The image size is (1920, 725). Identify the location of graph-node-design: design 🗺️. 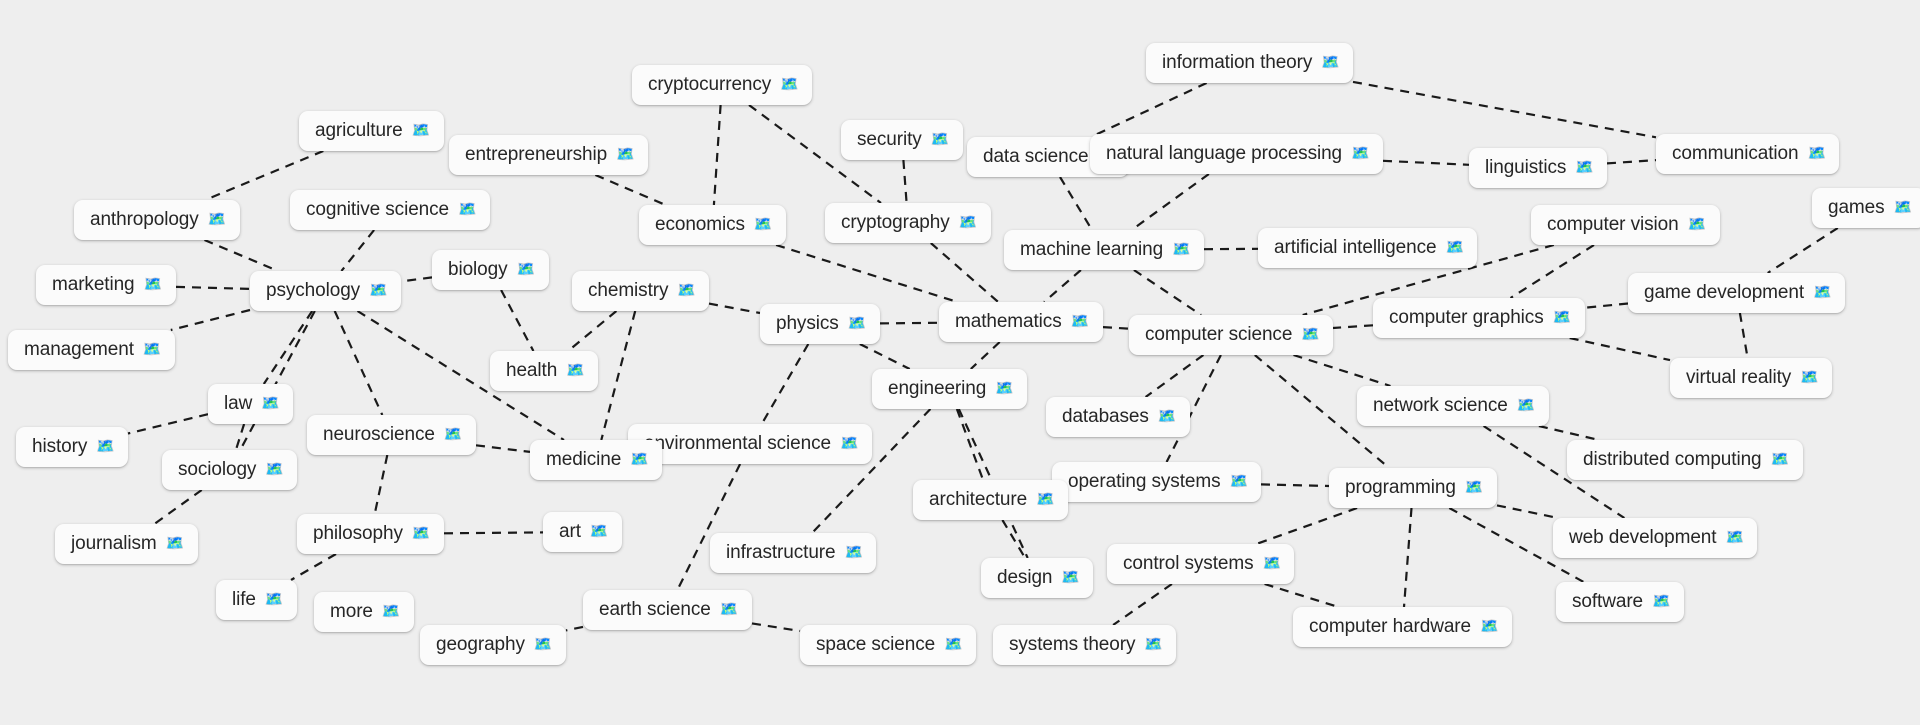
(1037, 578).